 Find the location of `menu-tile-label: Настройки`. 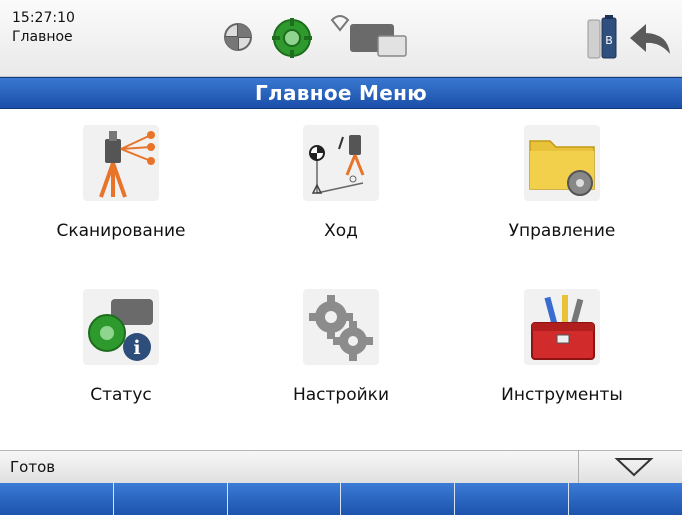

menu-tile-label: Настройки is located at coordinates (340, 395).